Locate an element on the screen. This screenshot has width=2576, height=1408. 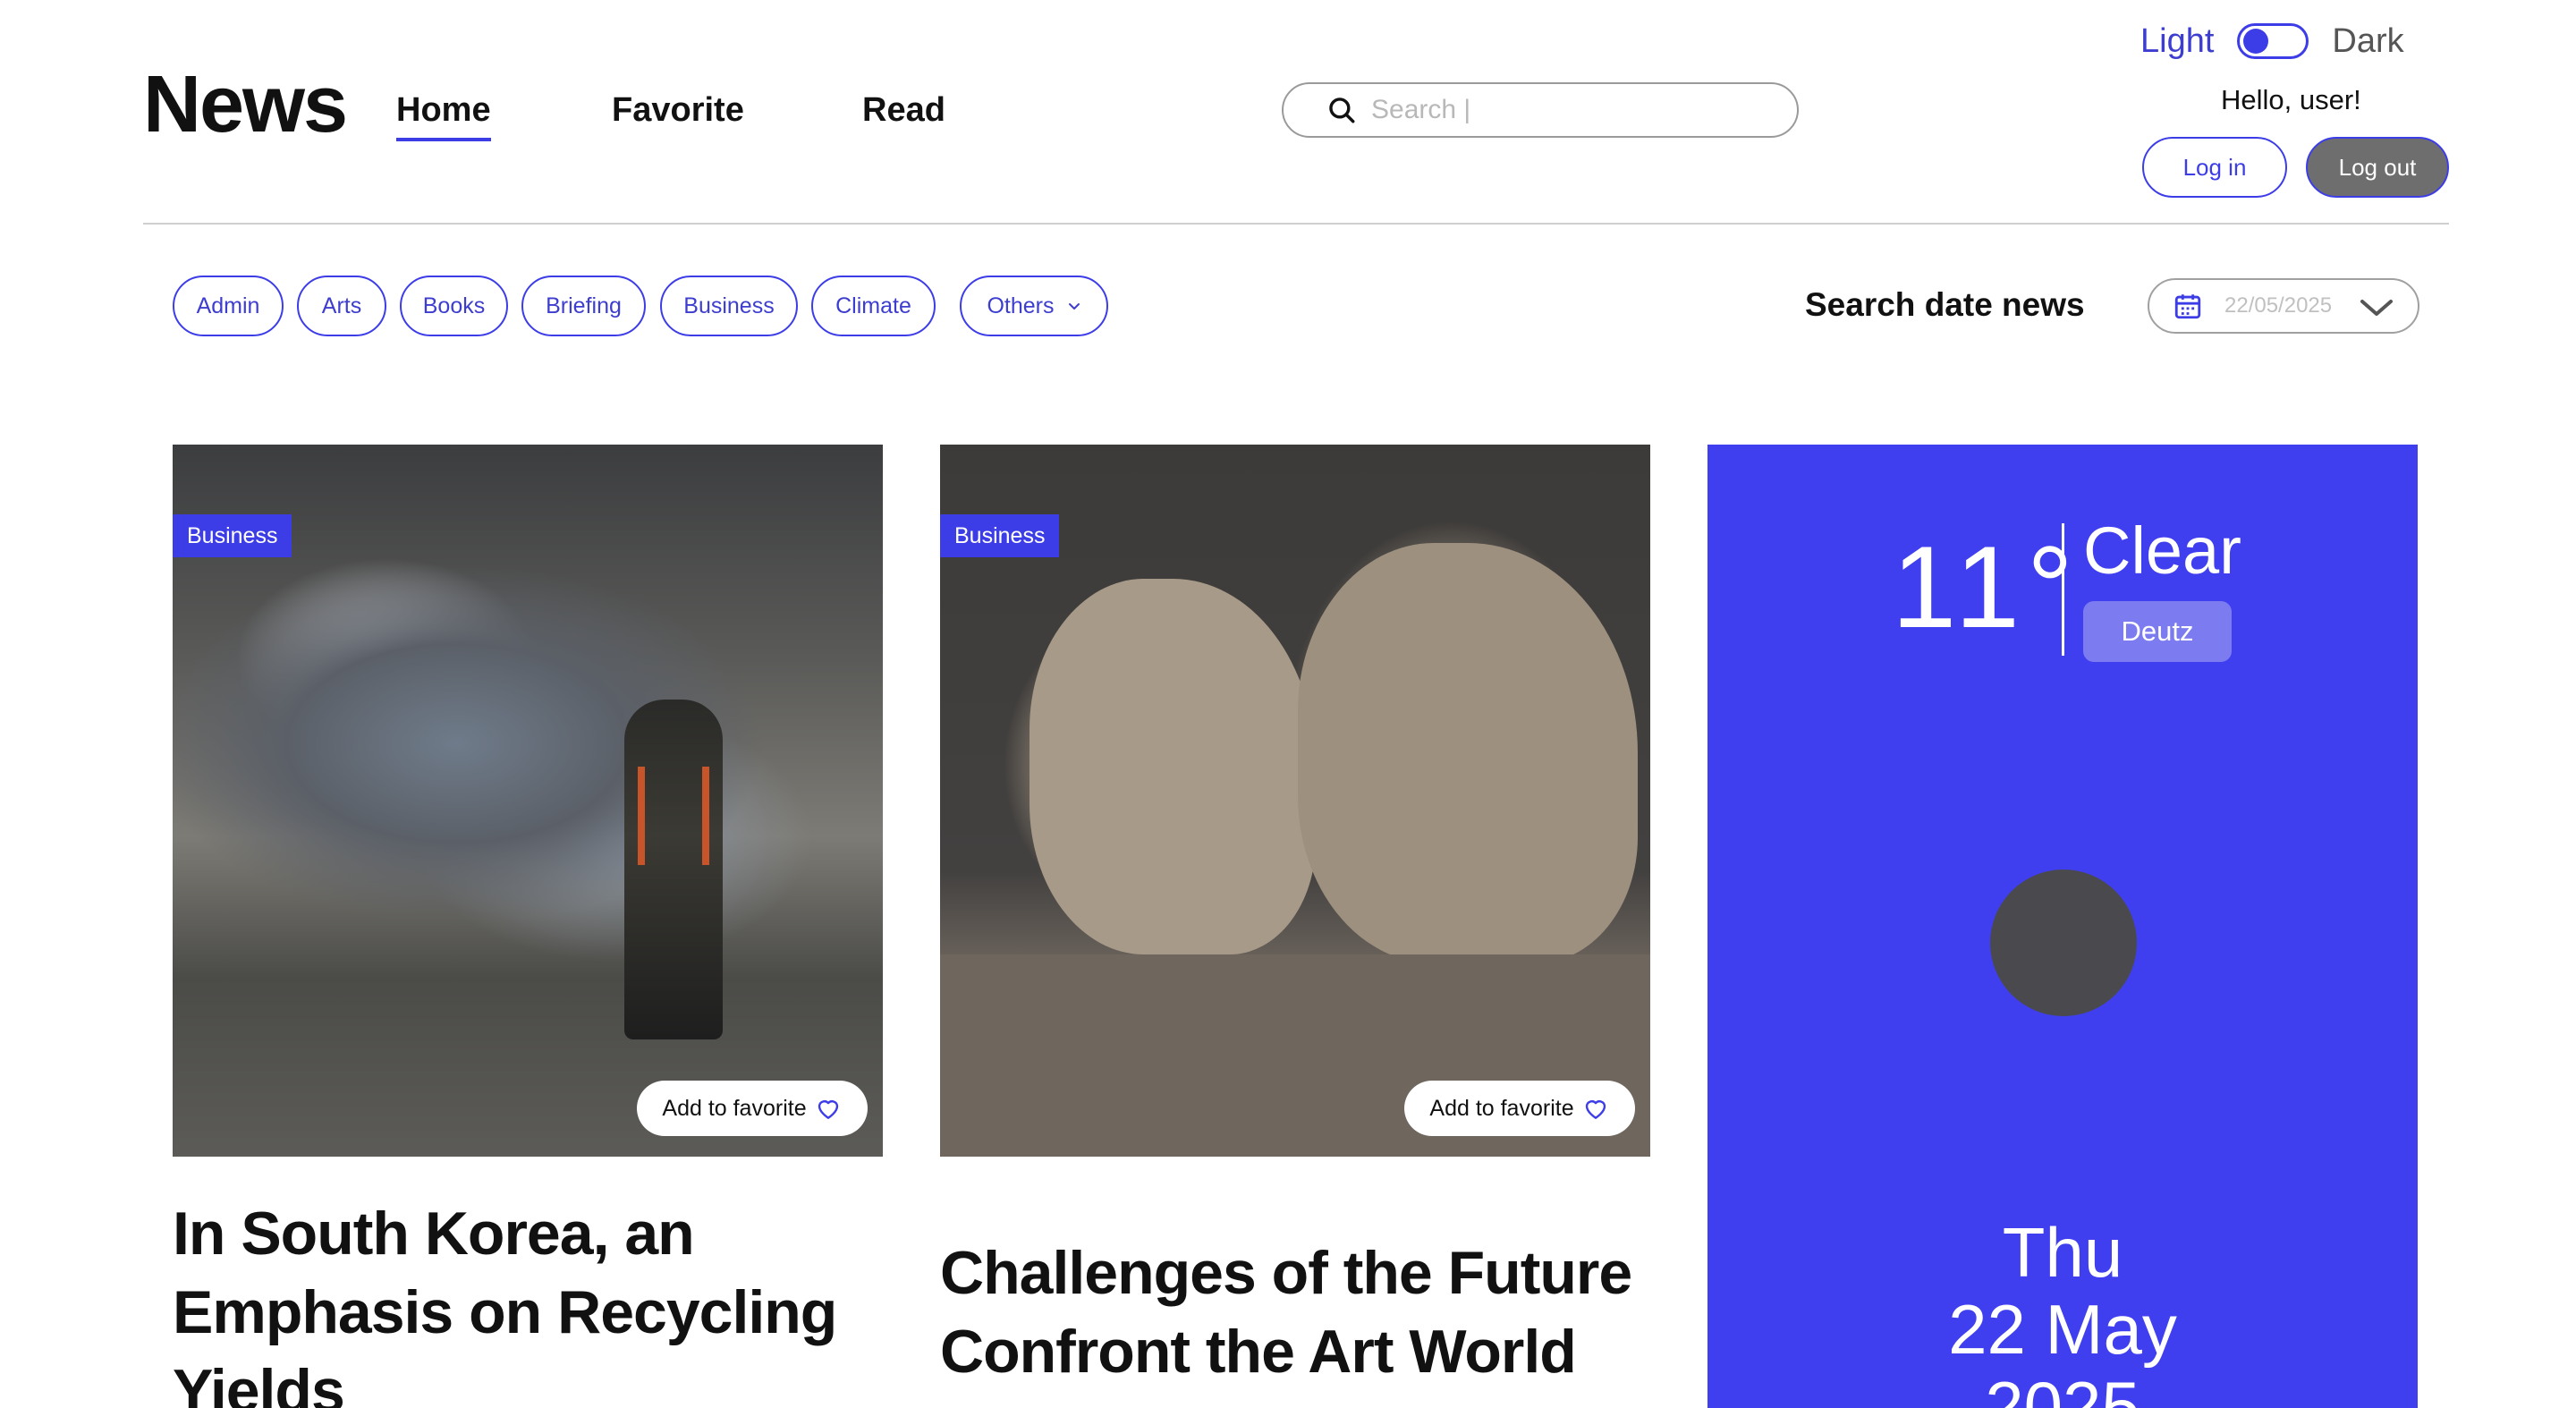
category-chip-business: Business is located at coordinates (729, 306).